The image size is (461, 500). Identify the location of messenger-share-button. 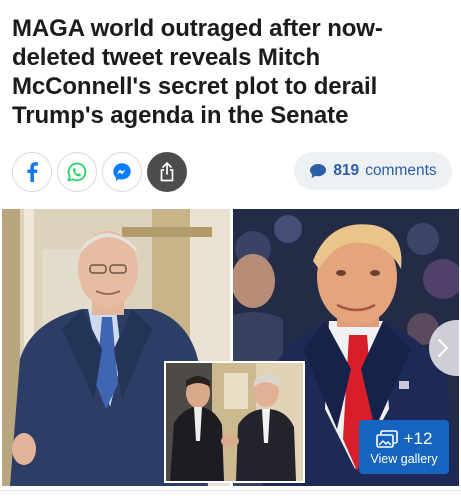
(122, 172).